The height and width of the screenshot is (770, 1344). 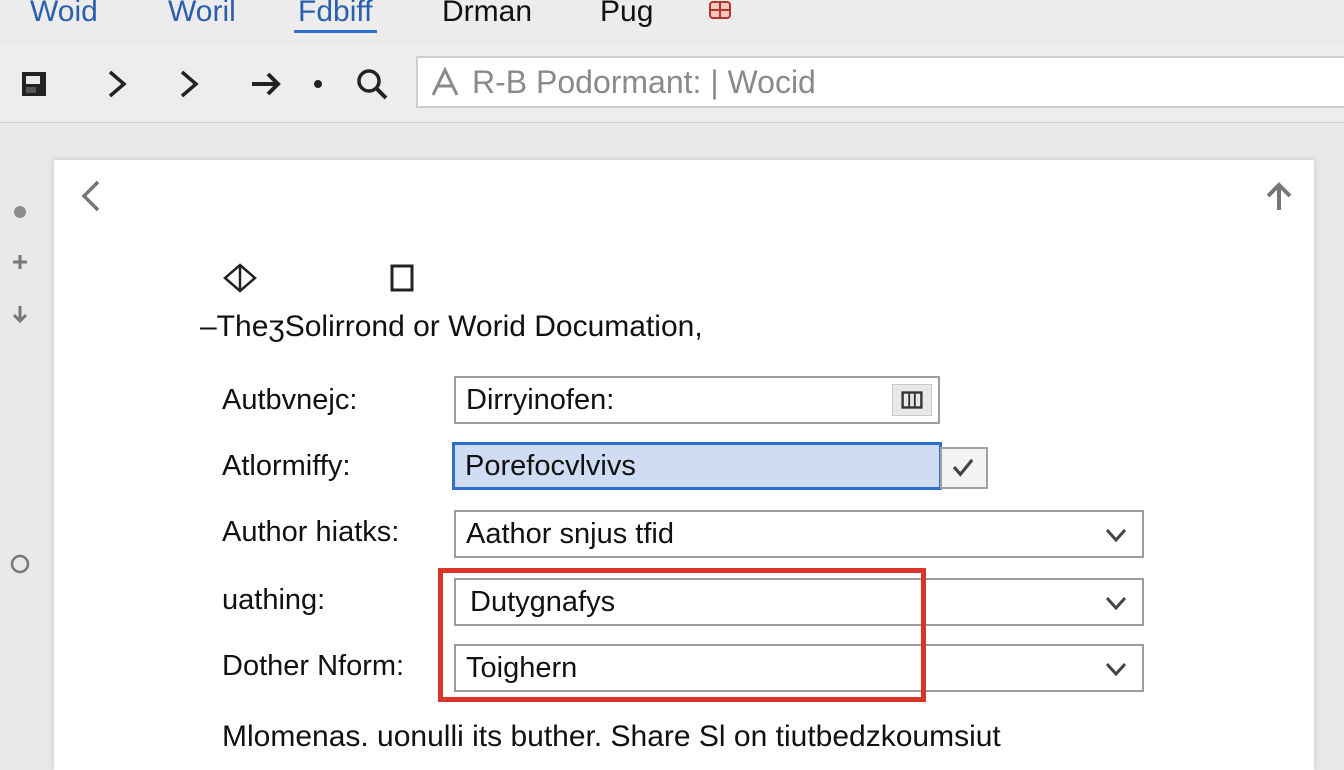 What do you see at coordinates (697, 466) in the screenshot?
I see `selected-field: Porefocvlvivs` at bounding box center [697, 466].